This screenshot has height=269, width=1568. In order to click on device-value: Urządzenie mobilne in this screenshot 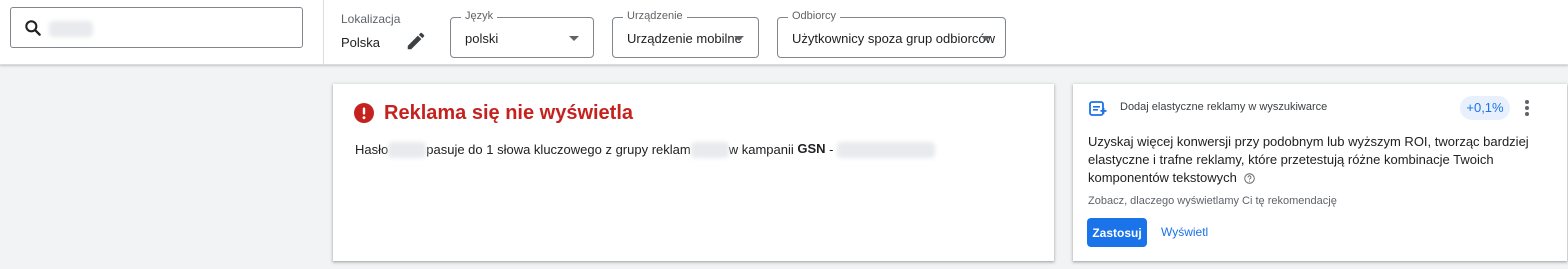, I will do `click(684, 38)`.